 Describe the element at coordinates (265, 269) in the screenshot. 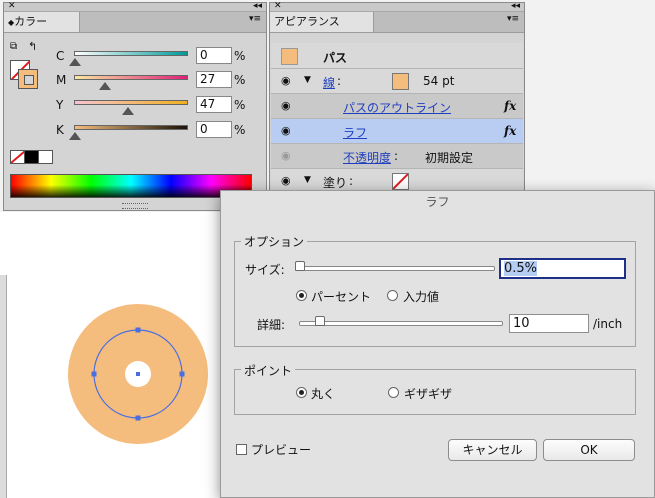

I see `size-label: サイズ:` at that location.